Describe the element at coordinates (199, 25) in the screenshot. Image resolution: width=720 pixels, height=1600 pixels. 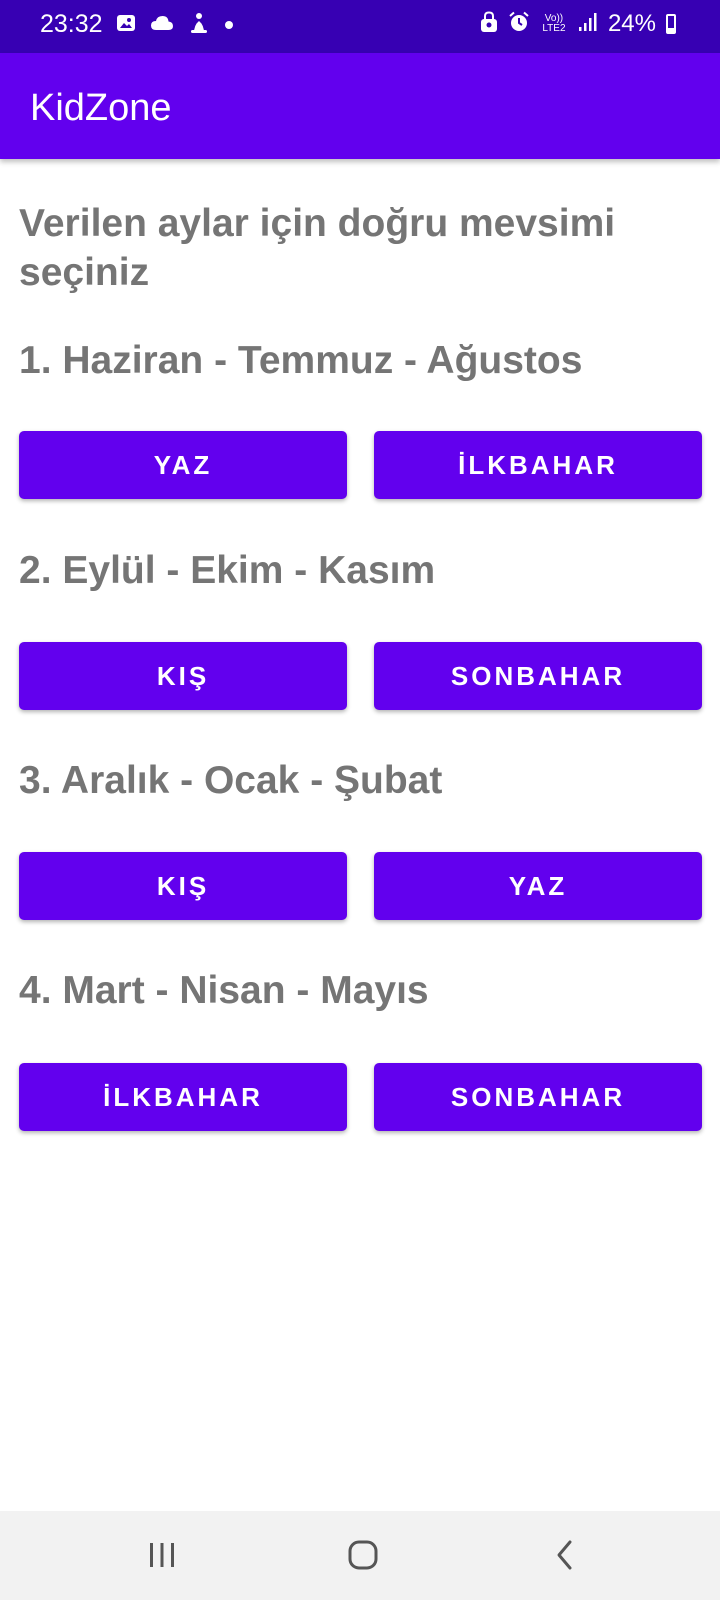
I see `running-icon` at that location.